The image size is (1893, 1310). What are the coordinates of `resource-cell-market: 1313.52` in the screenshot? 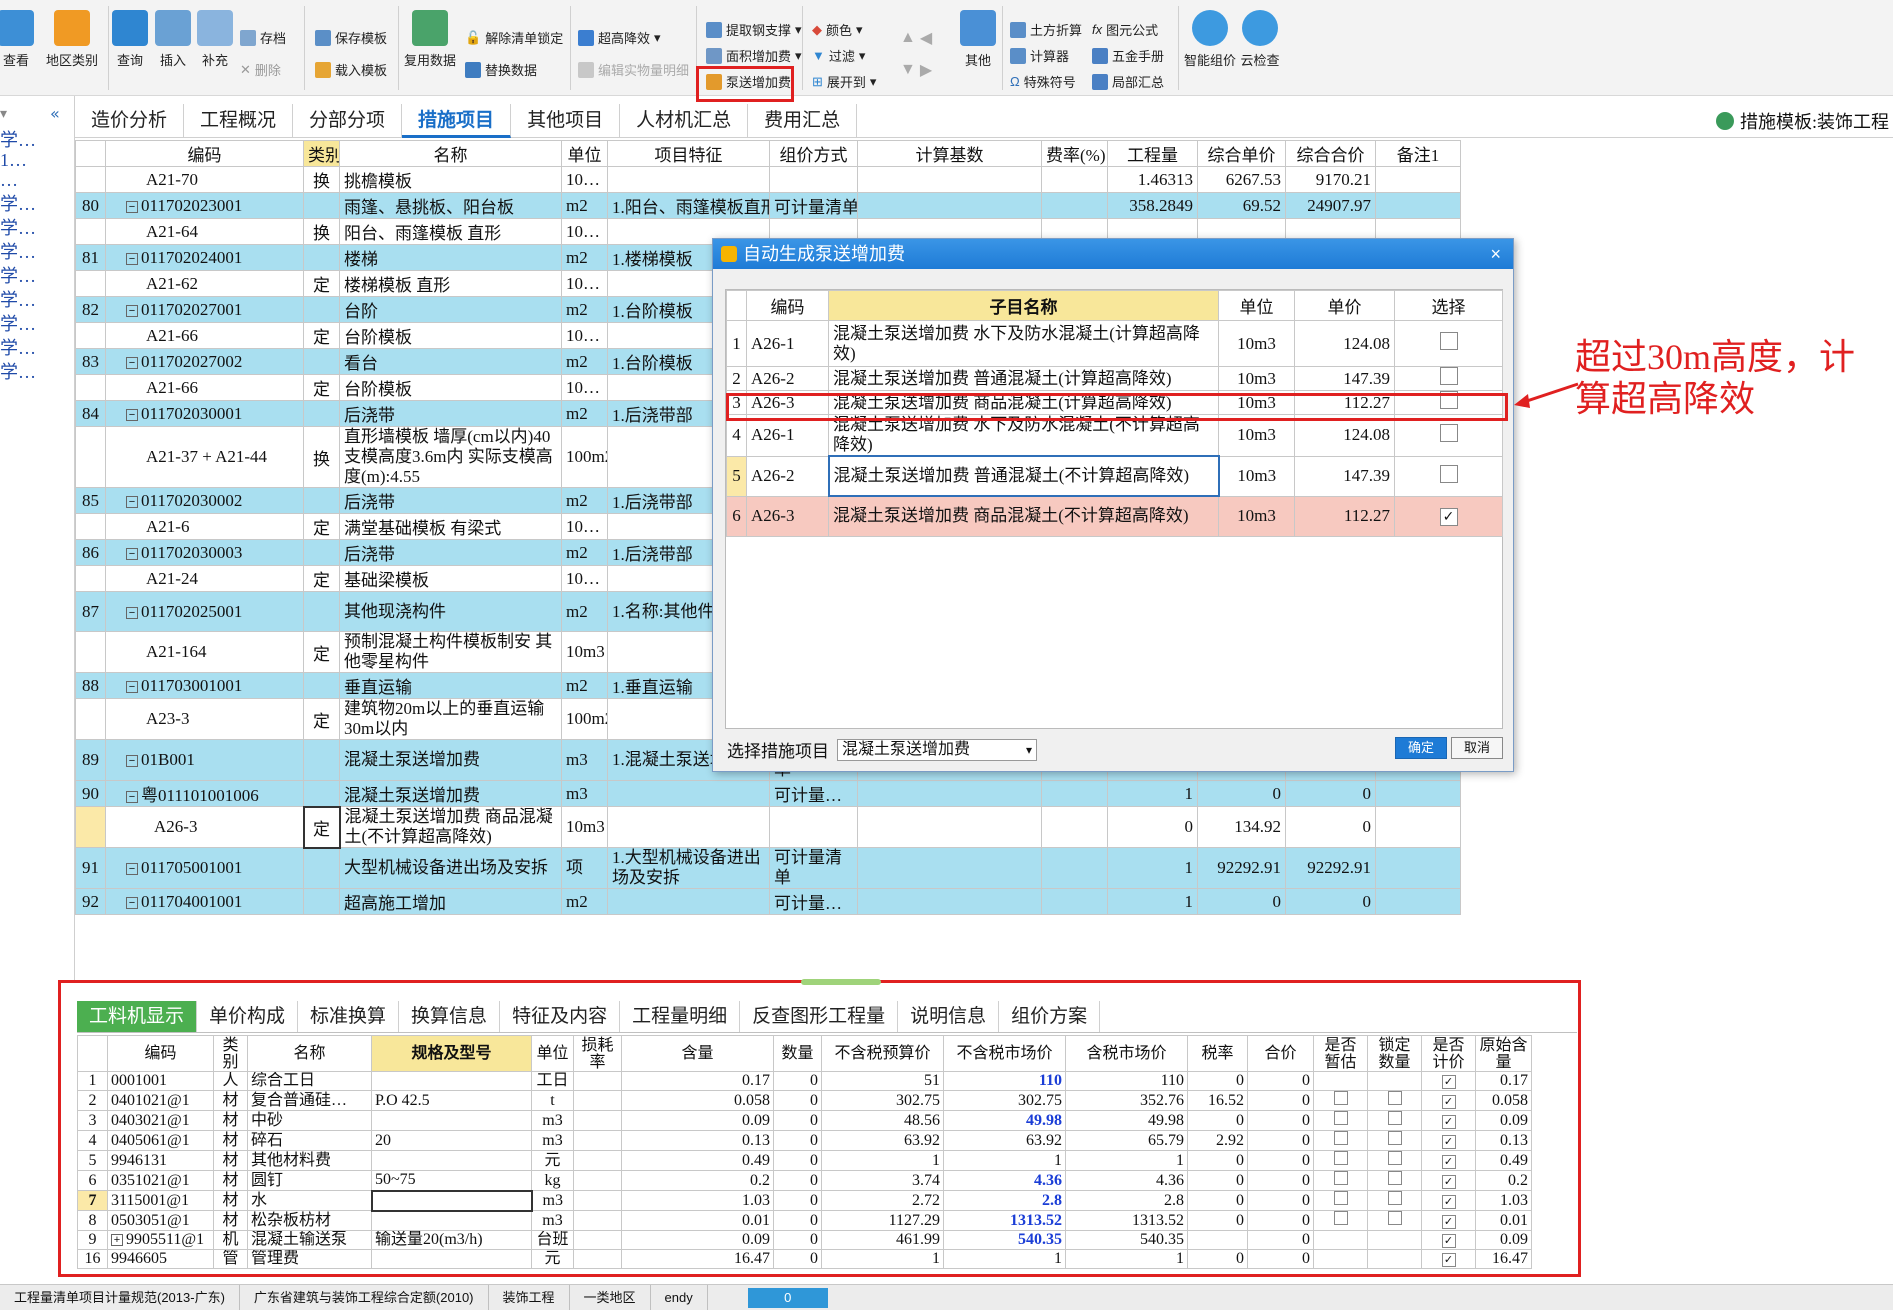 It's located at (1004, 1220).